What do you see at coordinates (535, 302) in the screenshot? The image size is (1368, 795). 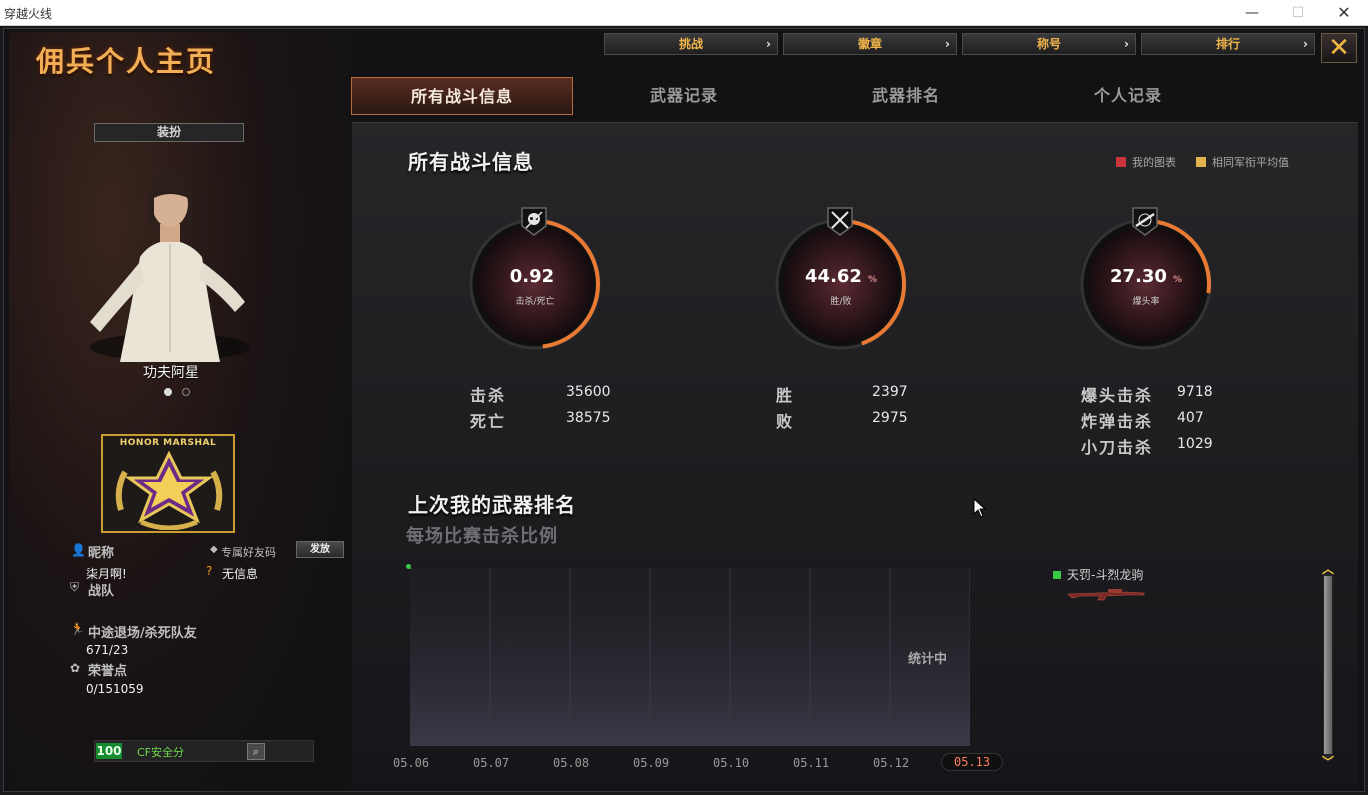 I see `kd-gauge-label: 击杀/死亡` at bounding box center [535, 302].